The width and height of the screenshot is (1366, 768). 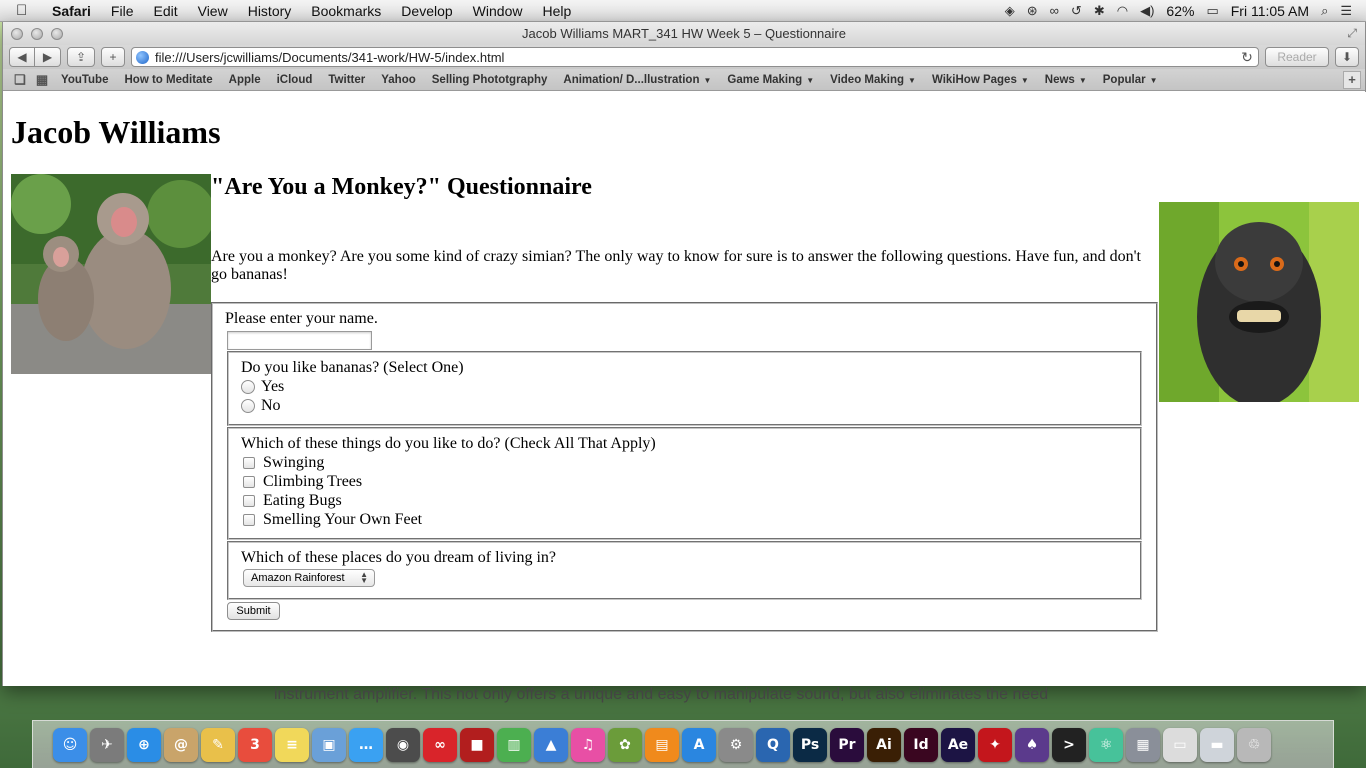 What do you see at coordinates (1212, 11) in the screenshot?
I see `battery-icon: ▭` at bounding box center [1212, 11].